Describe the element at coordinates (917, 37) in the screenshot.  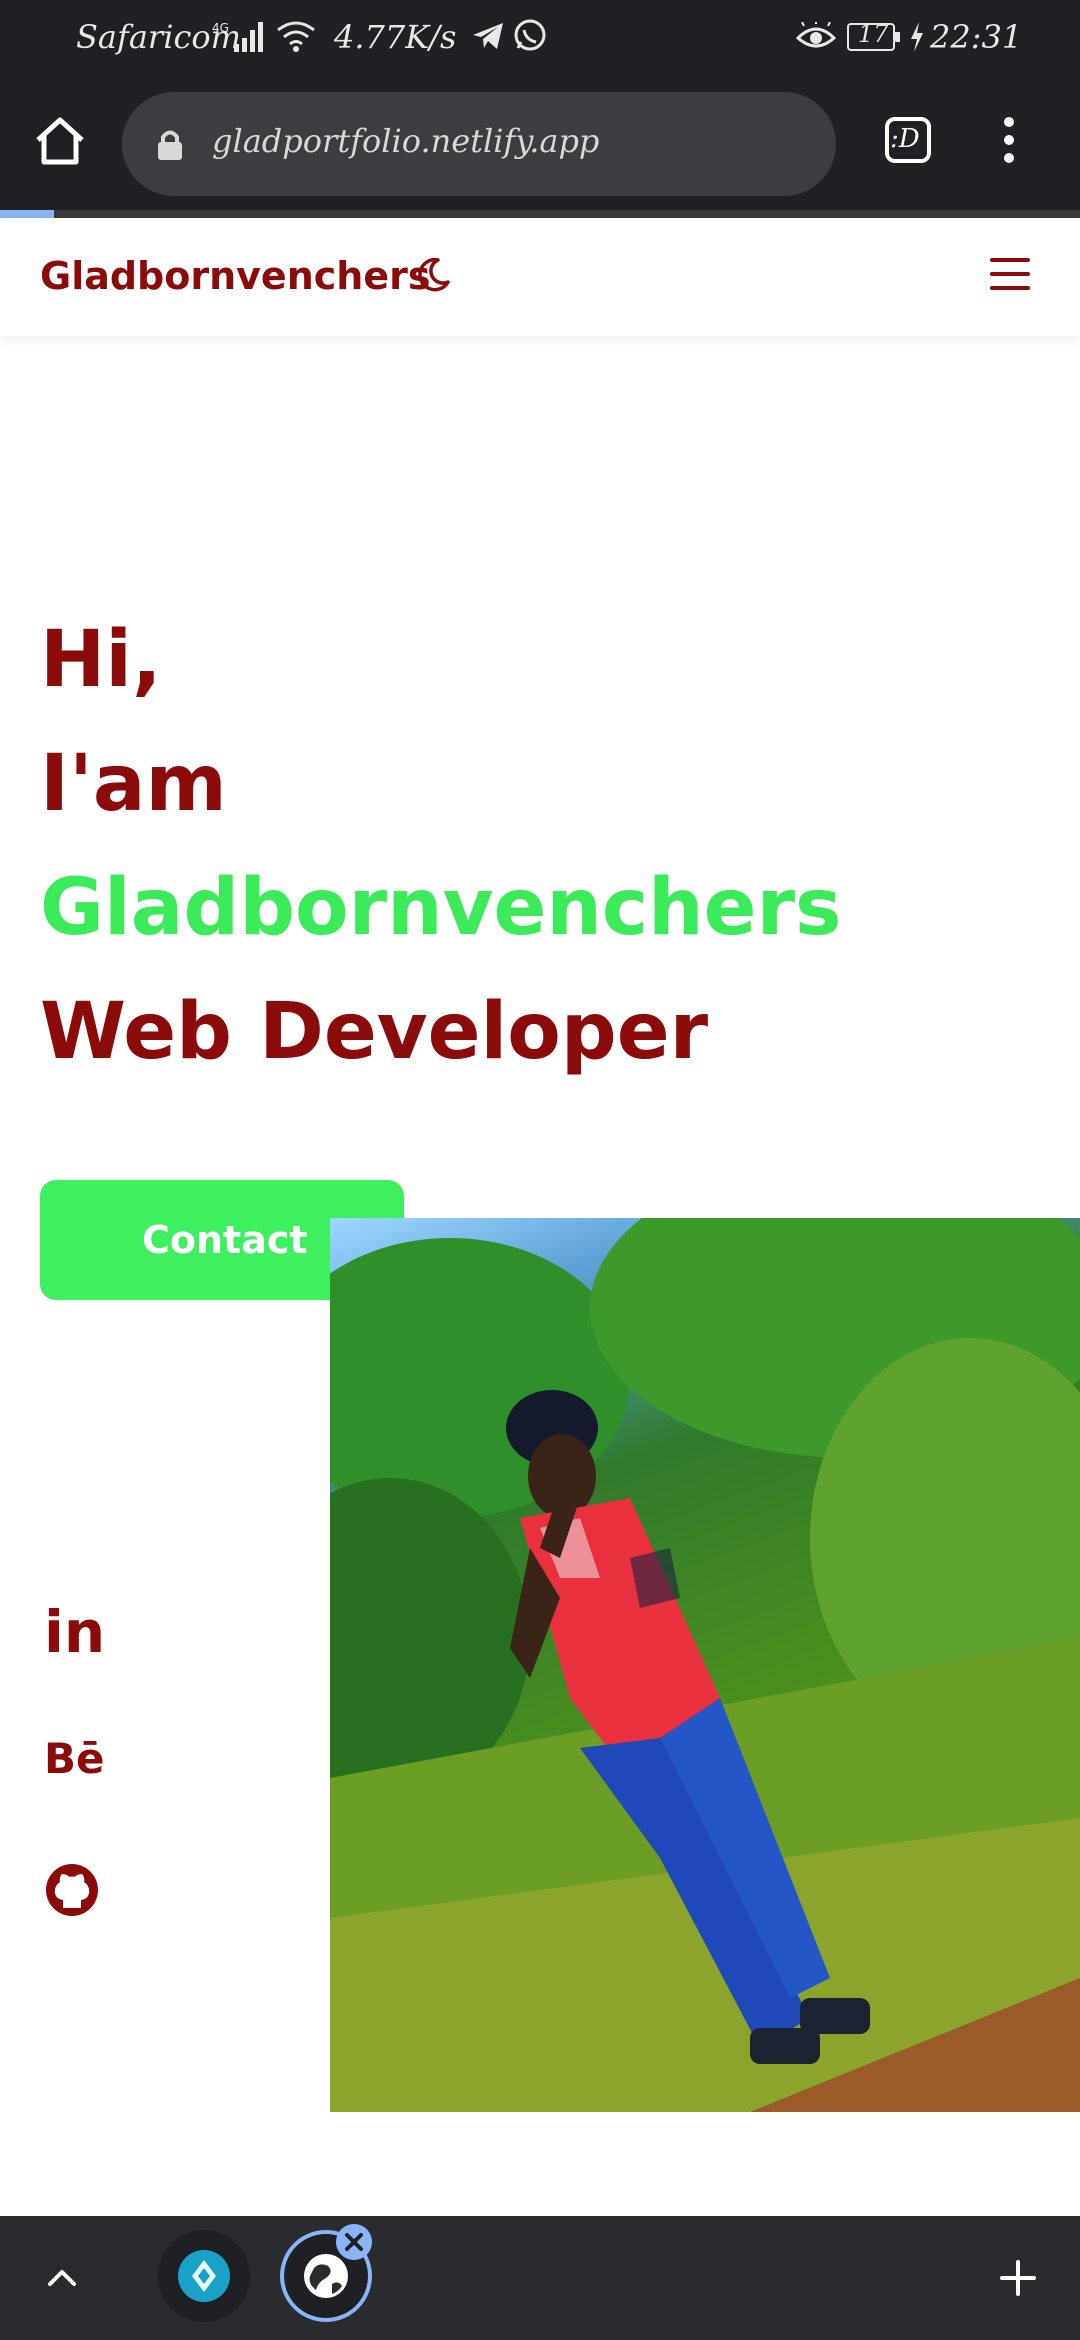
I see `charging-icon` at that location.